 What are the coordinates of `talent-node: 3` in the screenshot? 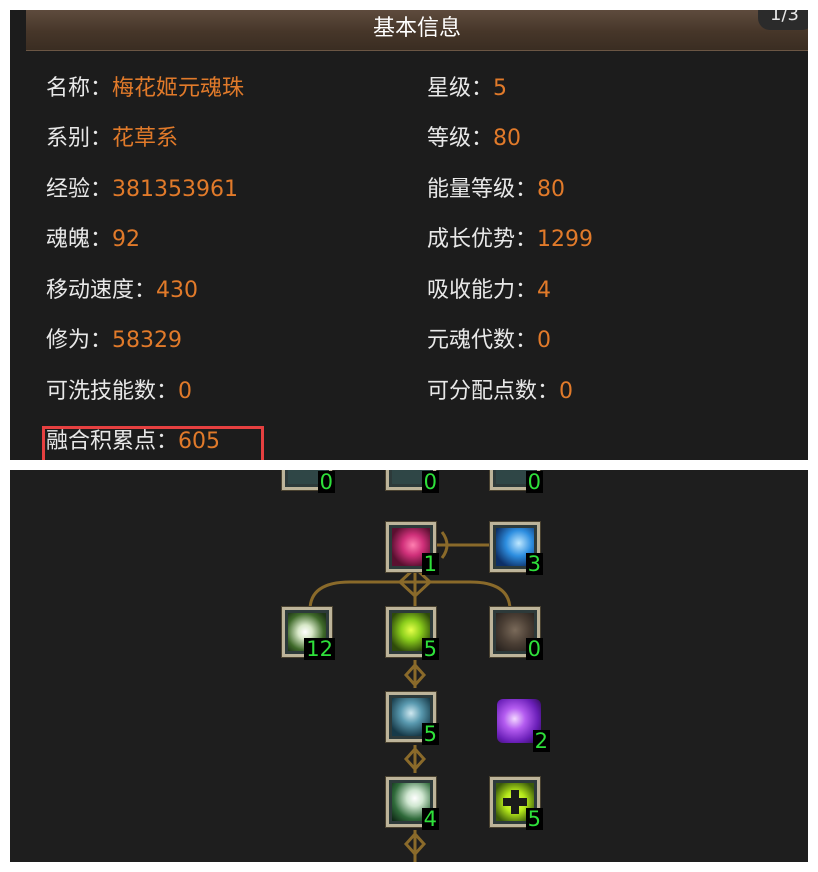 It's located at (516, 549).